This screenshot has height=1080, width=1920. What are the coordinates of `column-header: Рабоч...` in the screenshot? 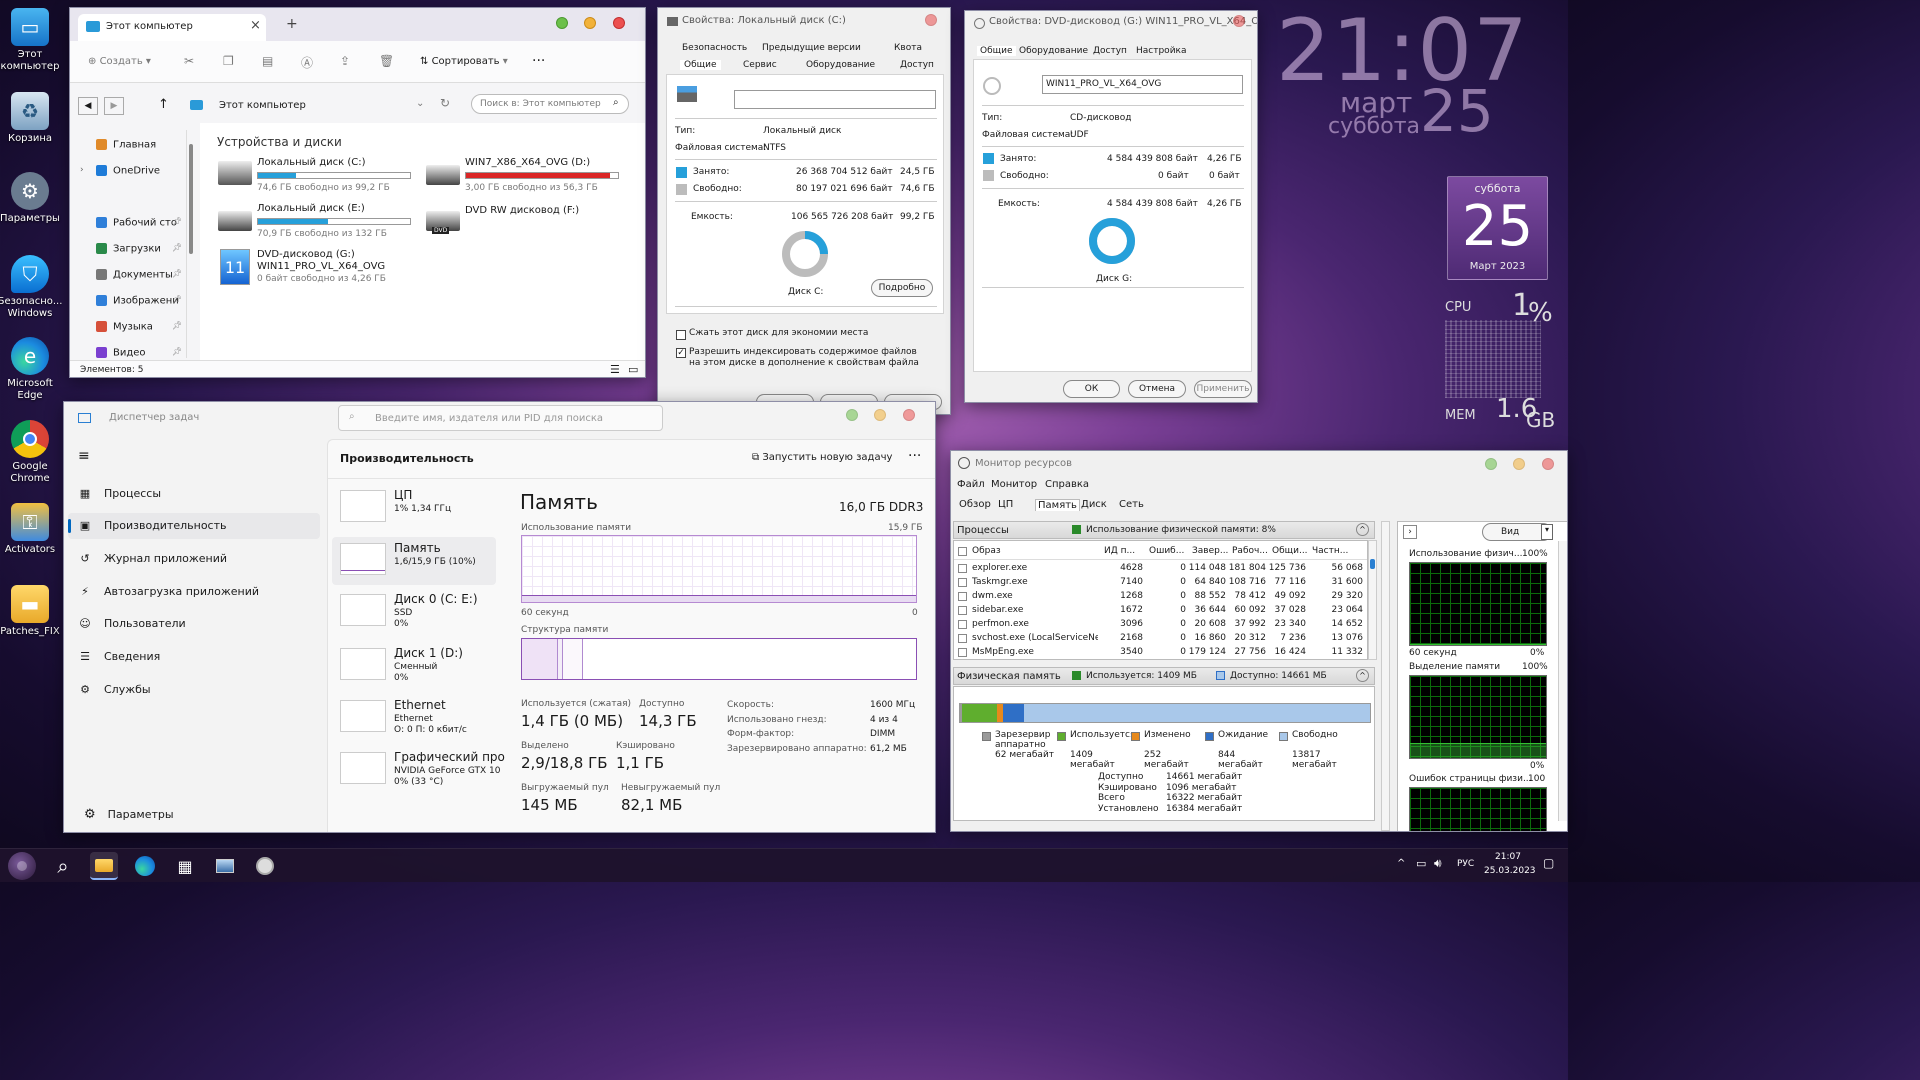 It's located at (1250, 551).